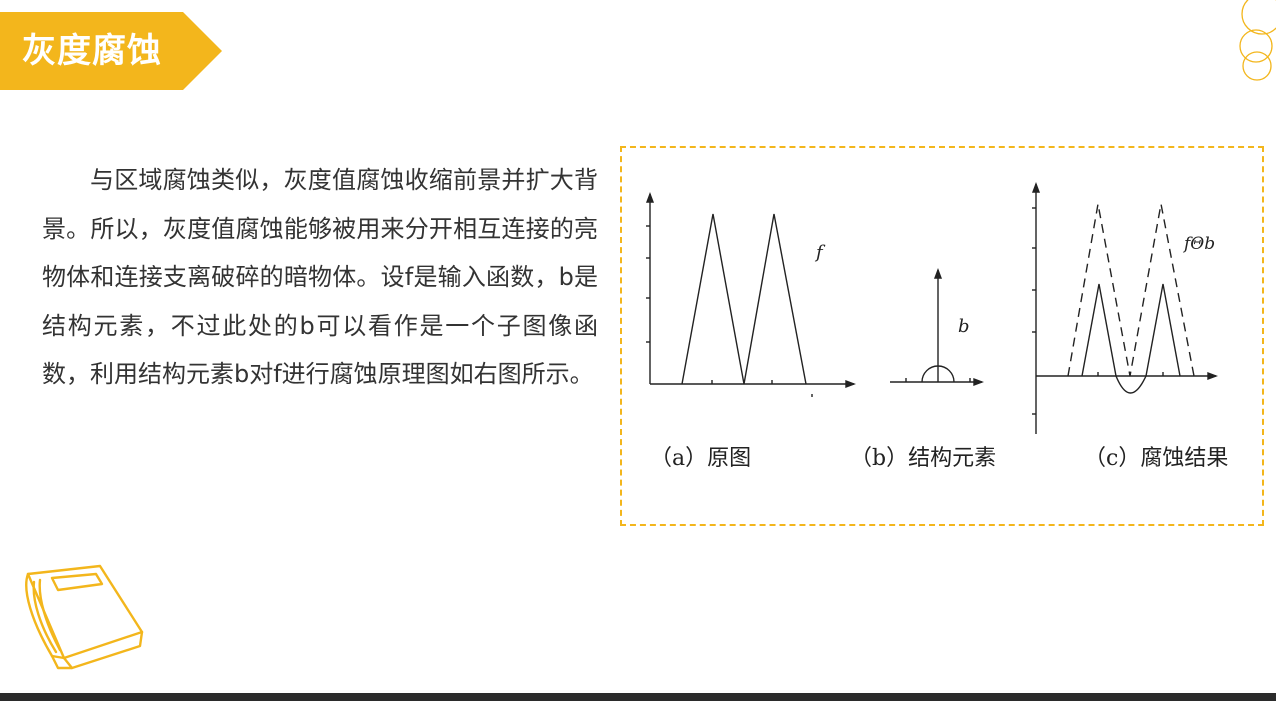  What do you see at coordinates (84, 617) in the screenshot?
I see `book-icon` at bounding box center [84, 617].